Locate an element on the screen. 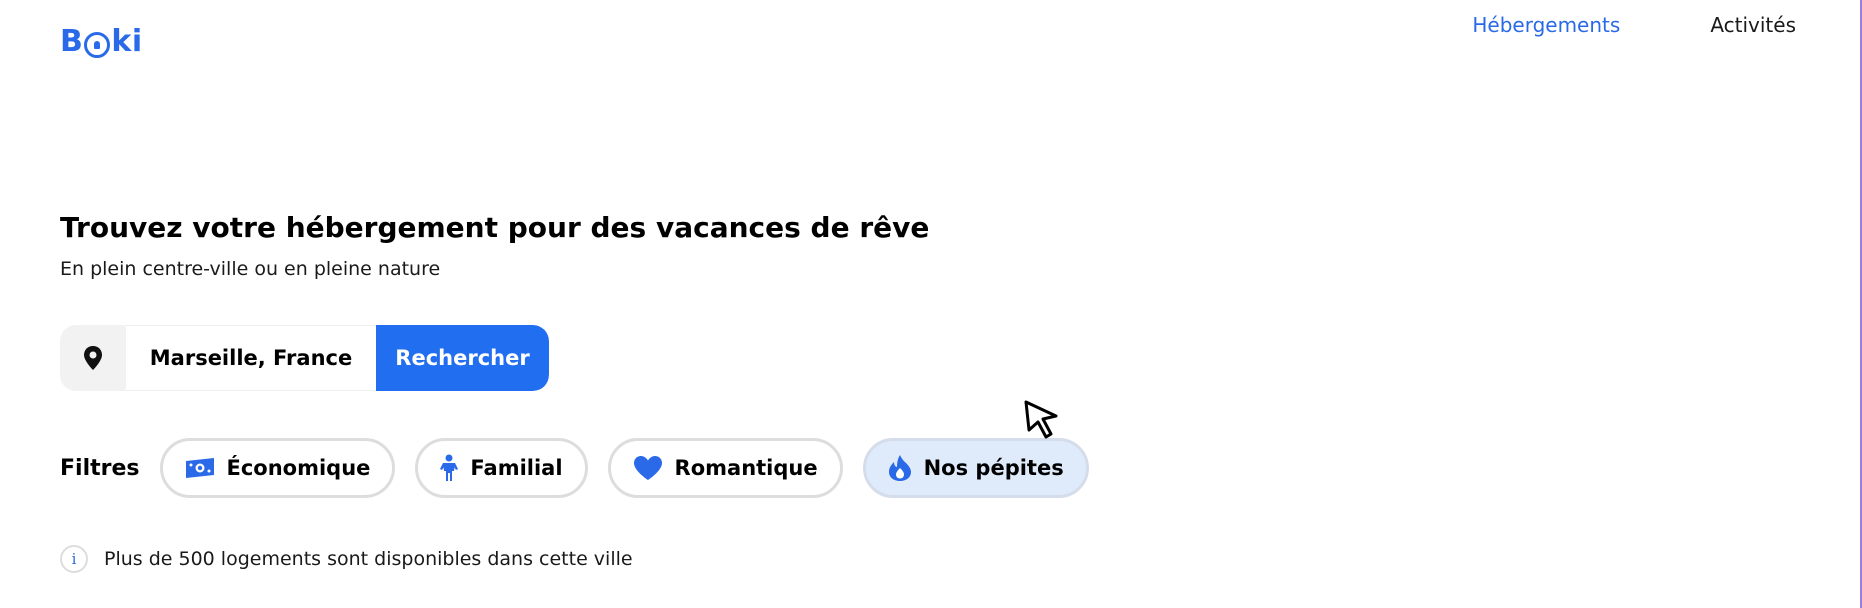 The image size is (1862, 608). nav-link-hebergements: Hébergements is located at coordinates (1546, 25).